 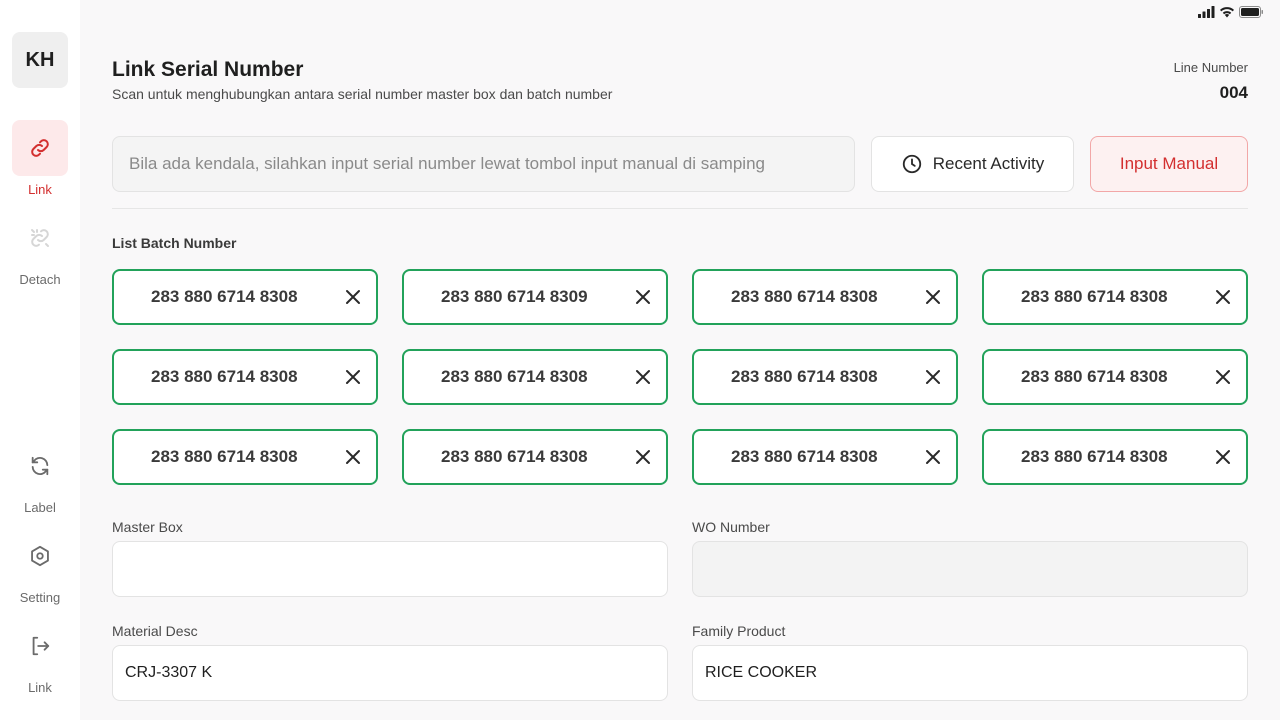 What do you see at coordinates (40, 148) in the screenshot?
I see `link-icon` at bounding box center [40, 148].